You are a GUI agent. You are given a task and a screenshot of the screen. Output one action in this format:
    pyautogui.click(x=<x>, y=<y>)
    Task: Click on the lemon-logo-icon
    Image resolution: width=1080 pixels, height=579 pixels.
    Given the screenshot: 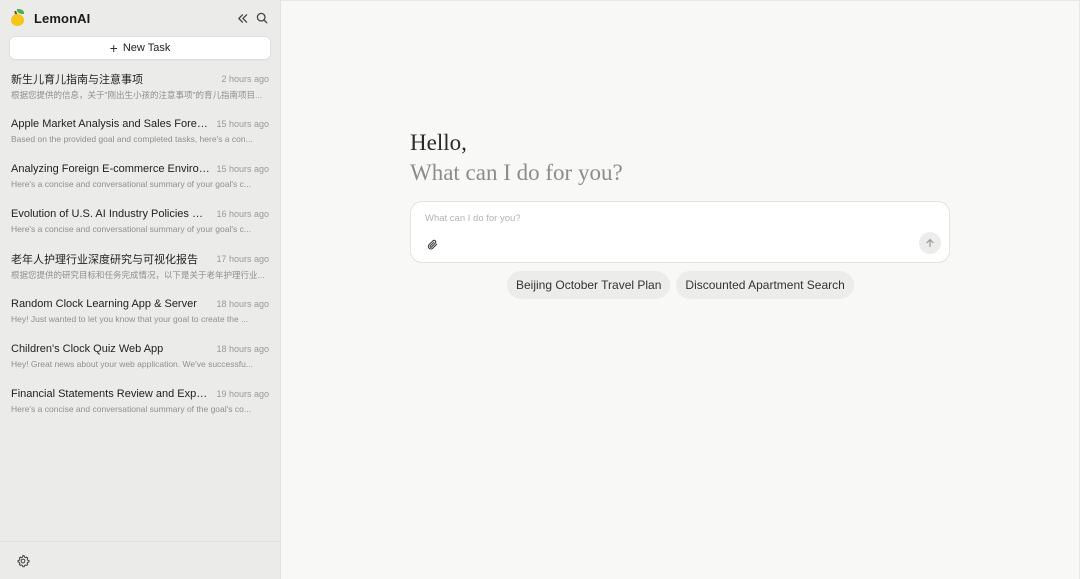 What is the action you would take?
    pyautogui.click(x=18, y=18)
    